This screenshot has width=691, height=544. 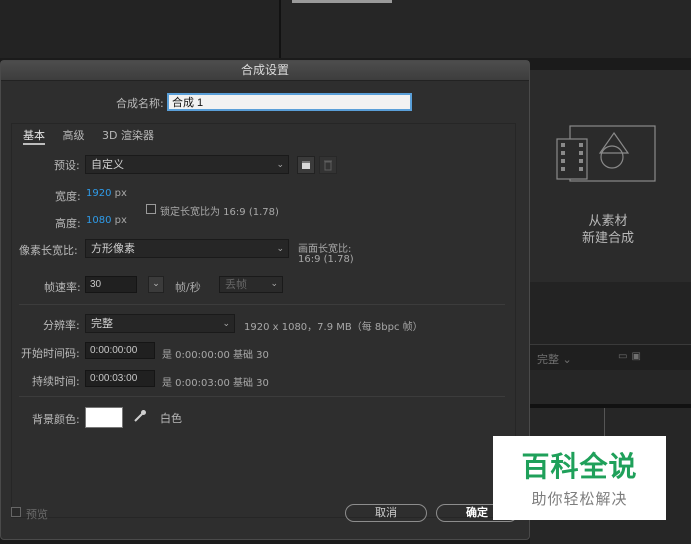 I want to click on bg-color-name: 白色, so click(x=171, y=418).